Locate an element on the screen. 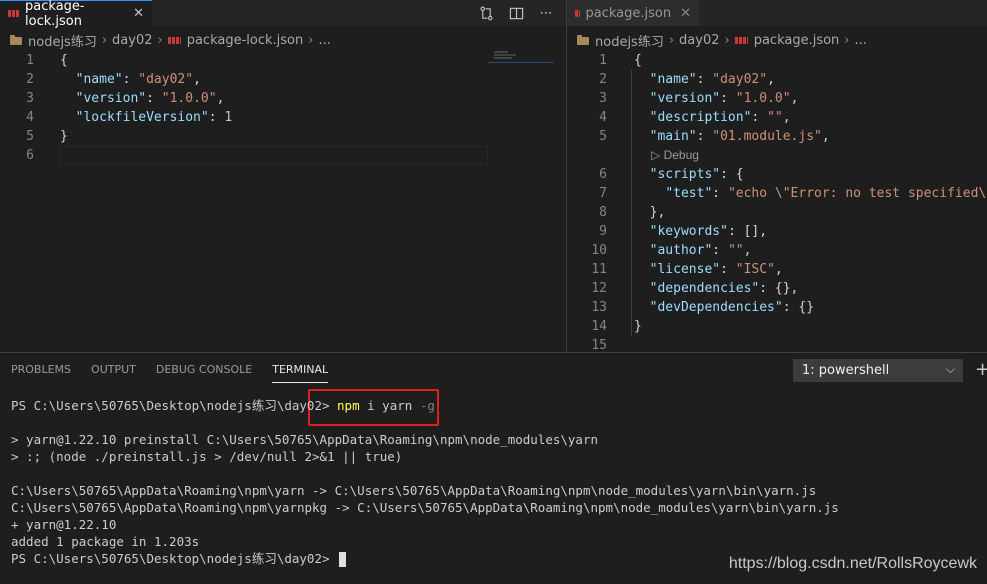 This screenshot has width=987, height=584. tab-label: package.json is located at coordinates (628, 13).